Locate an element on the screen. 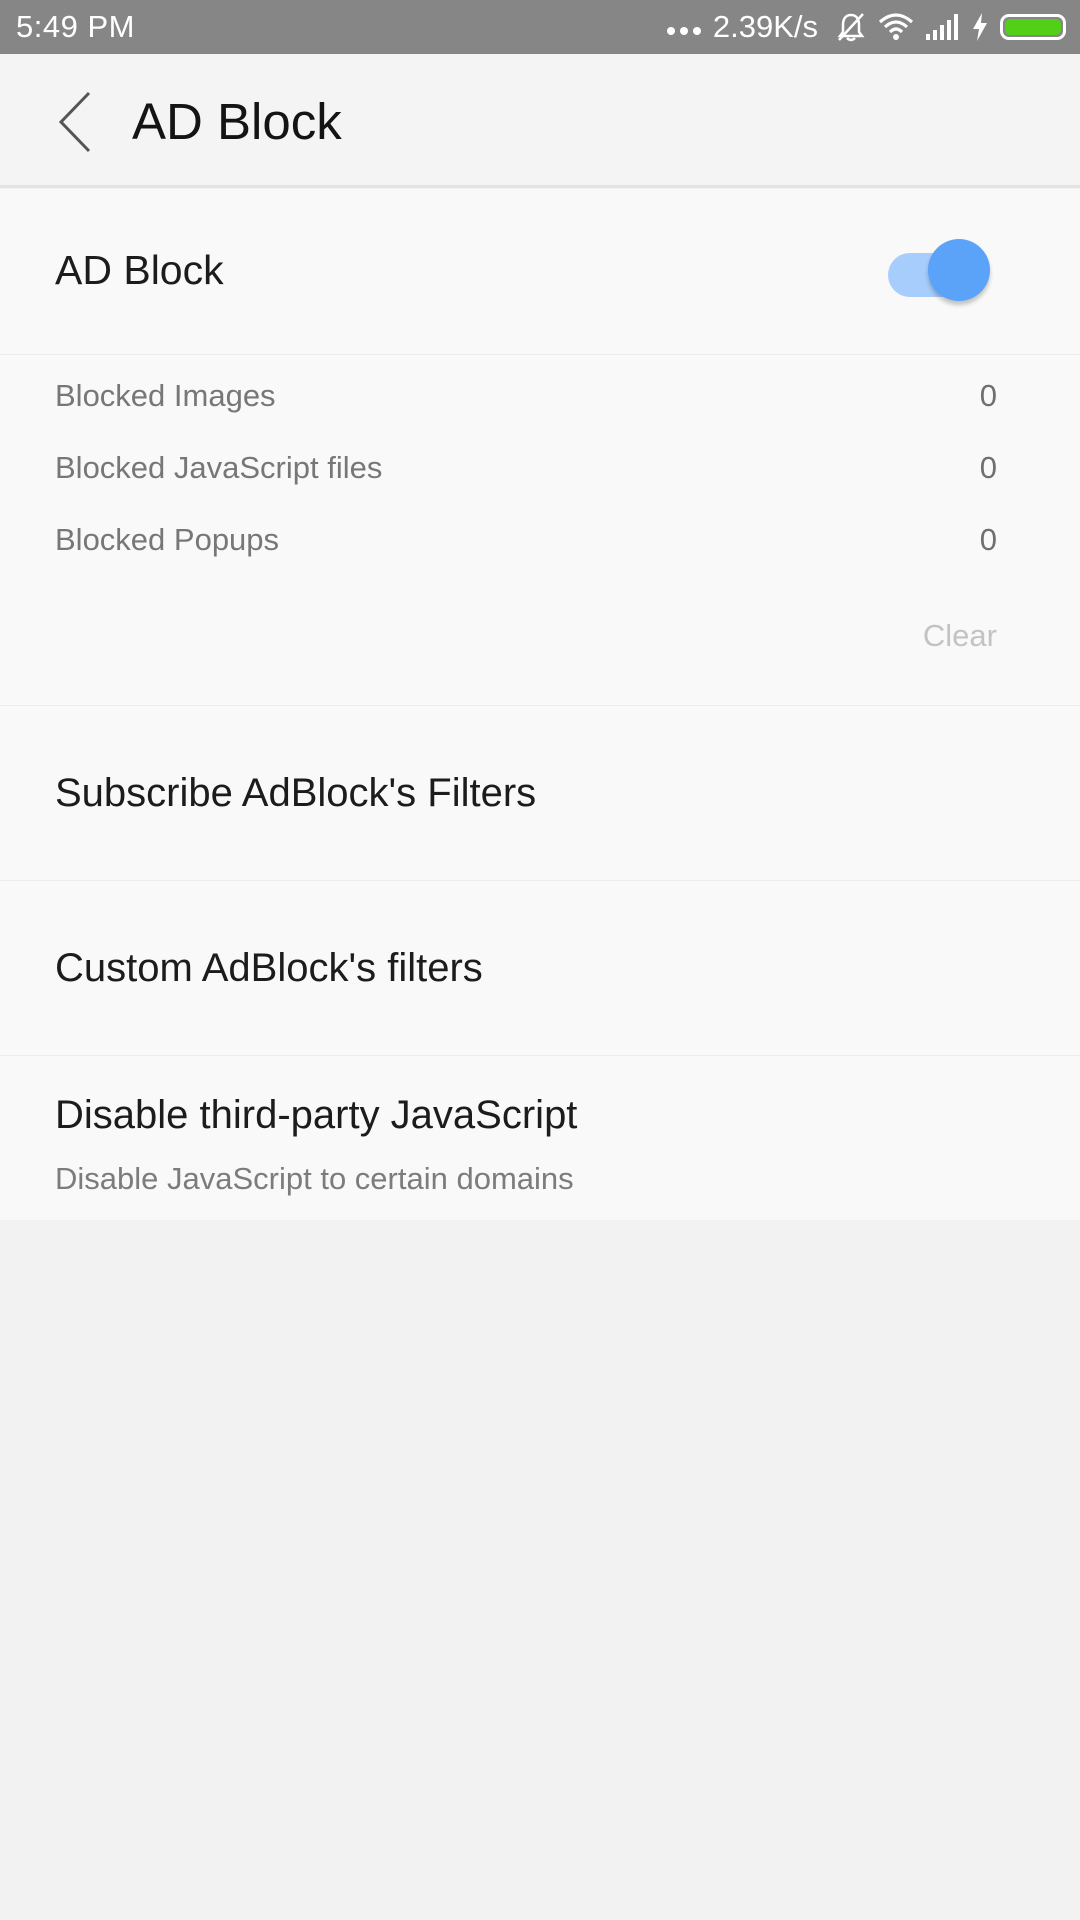  stat-row-blocked-popups: Blocked Popups 0 is located at coordinates (526, 540).